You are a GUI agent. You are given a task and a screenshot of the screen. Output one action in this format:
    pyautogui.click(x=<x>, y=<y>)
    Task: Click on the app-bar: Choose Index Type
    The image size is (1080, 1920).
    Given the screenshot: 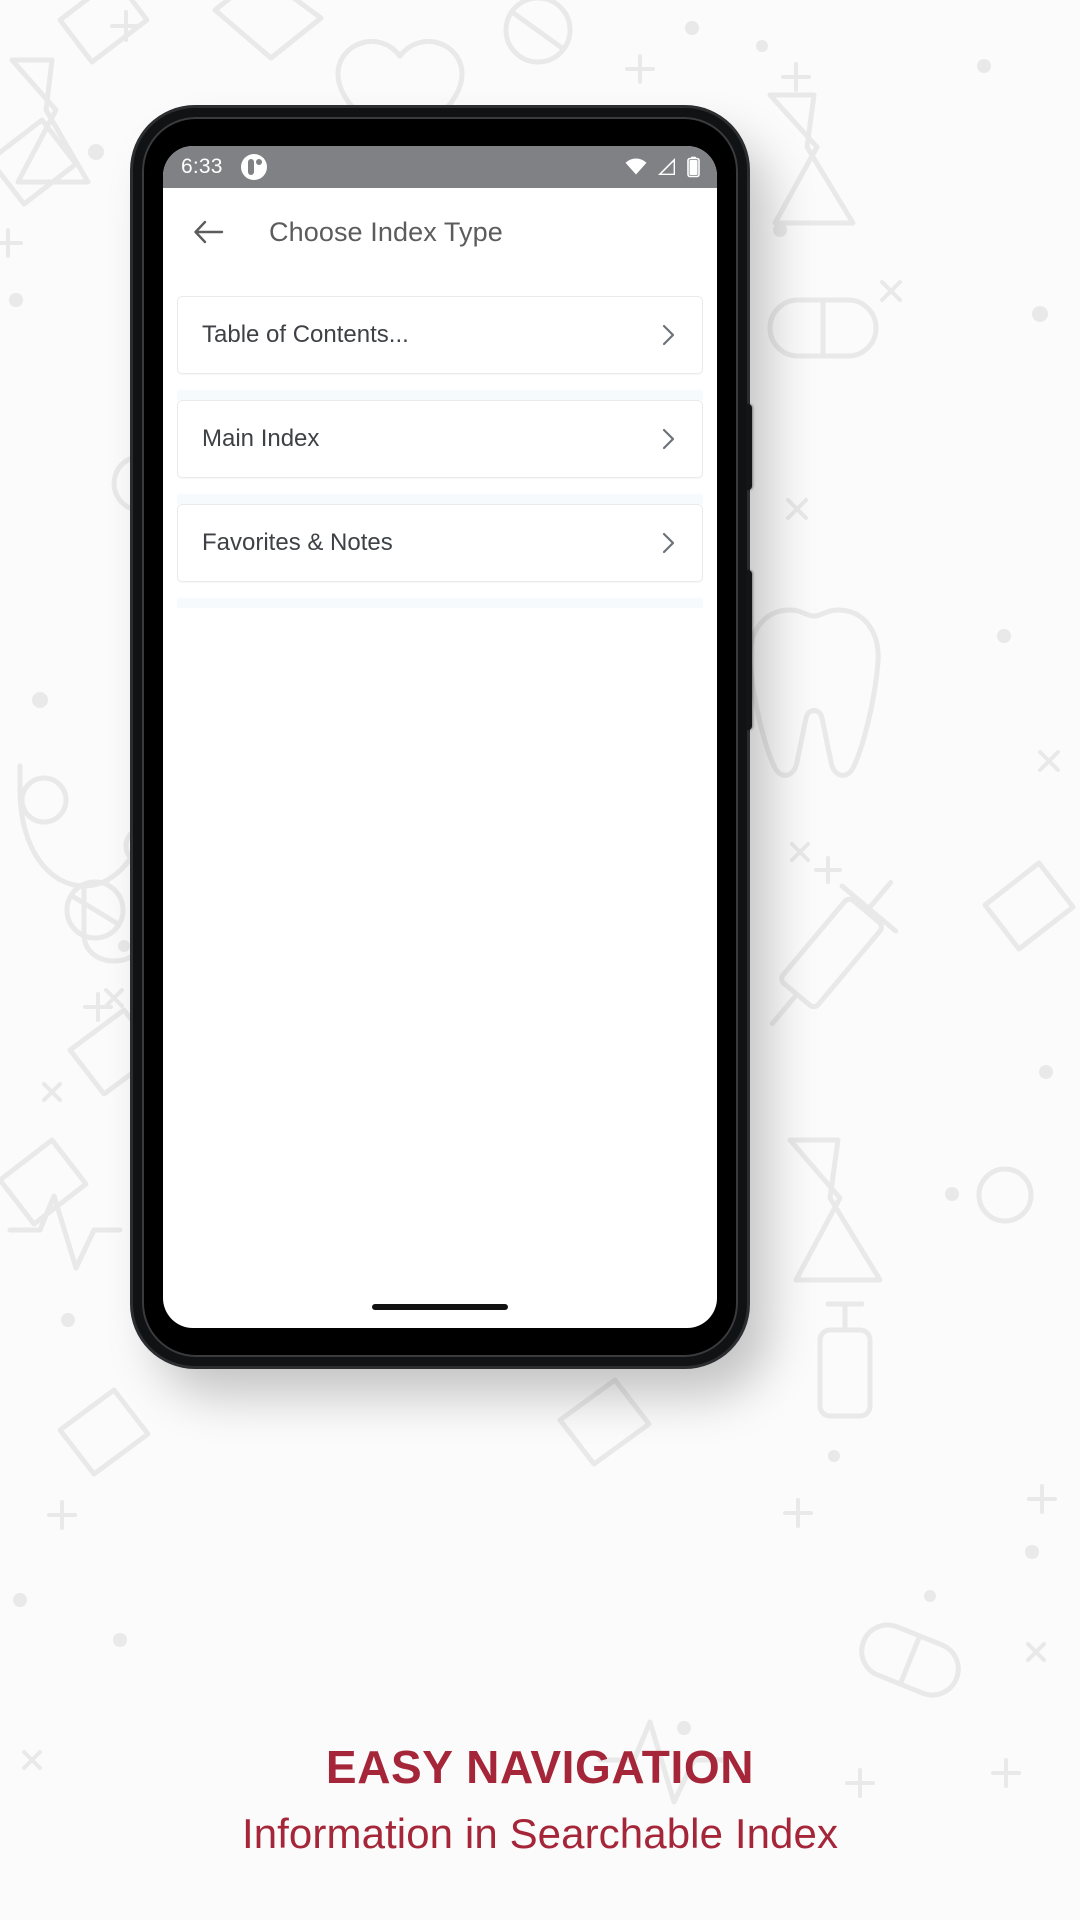 What is the action you would take?
    pyautogui.click(x=440, y=232)
    